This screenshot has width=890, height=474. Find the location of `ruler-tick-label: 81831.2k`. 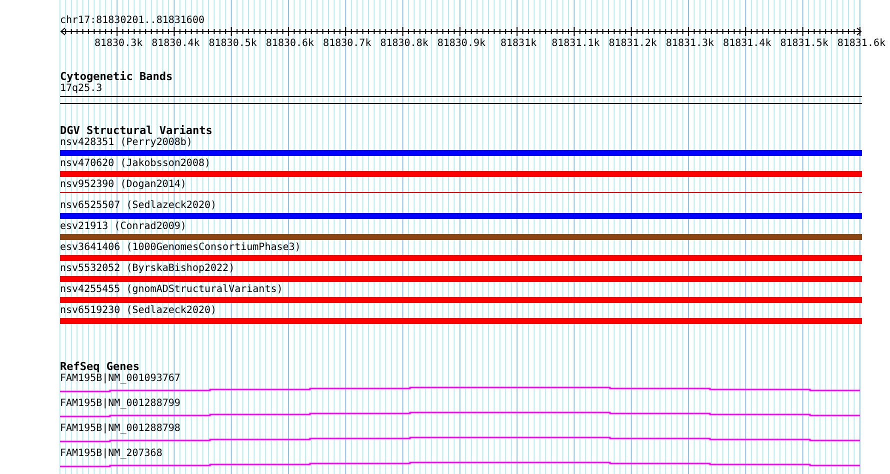

ruler-tick-label: 81831.2k is located at coordinates (632, 44).